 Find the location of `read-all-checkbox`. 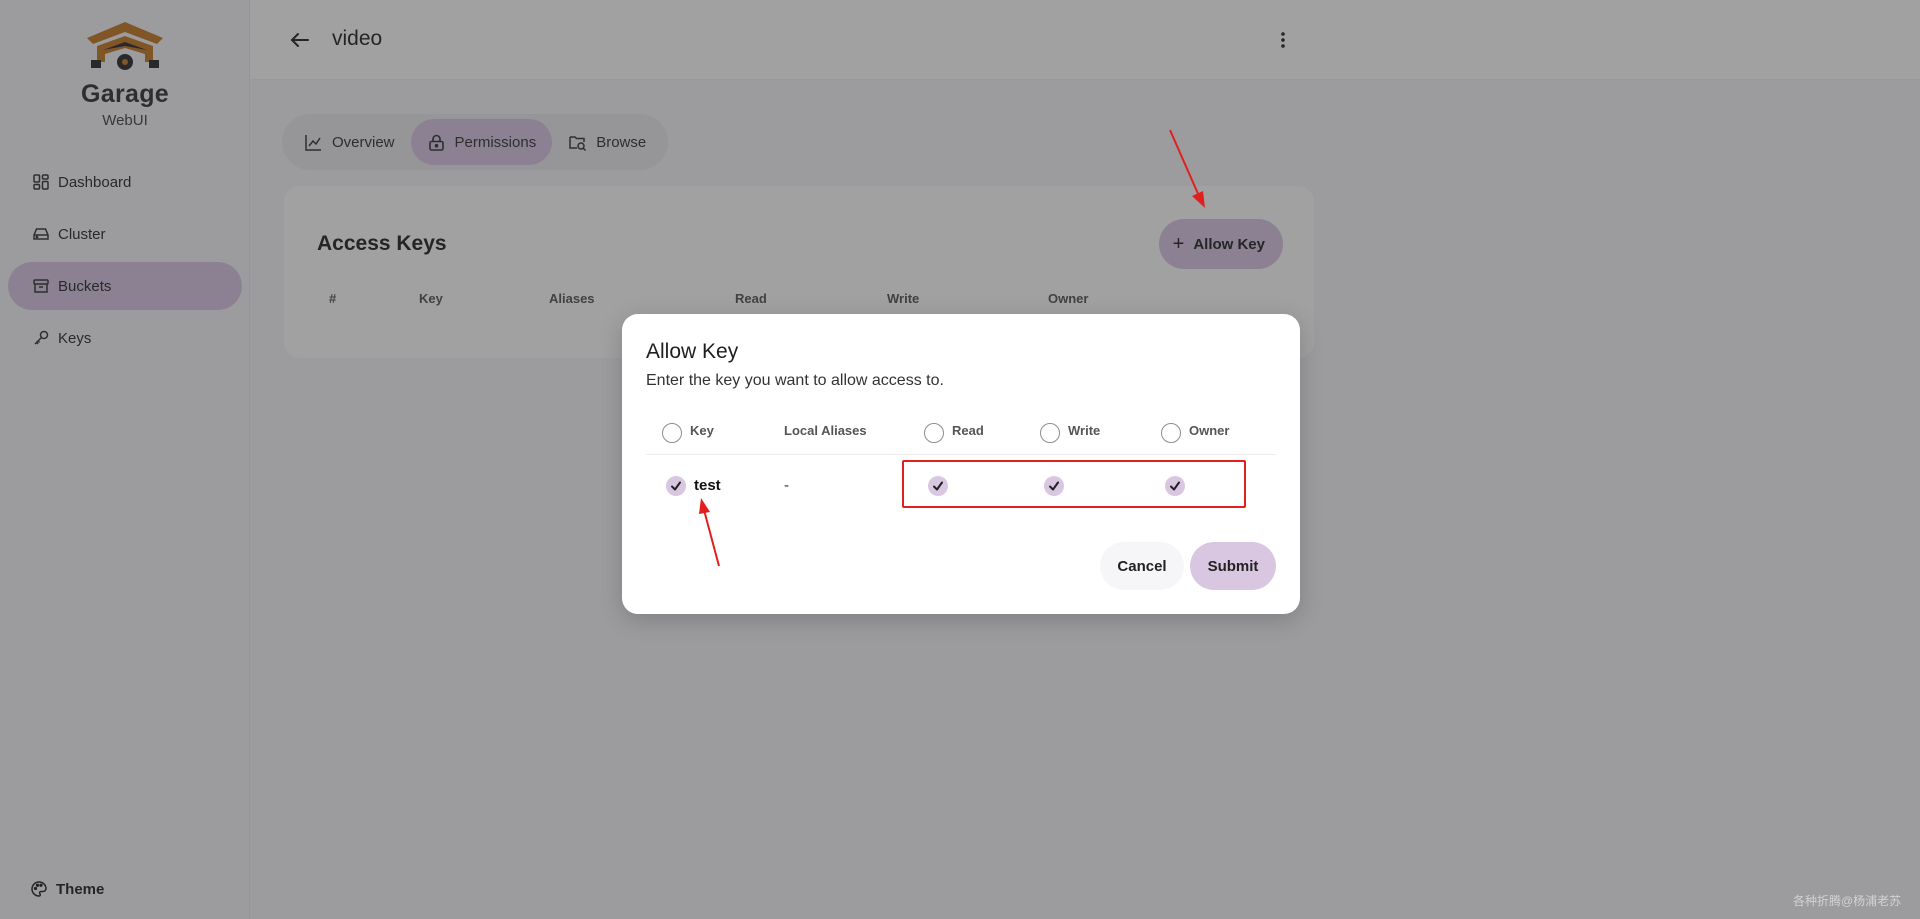

read-all-checkbox is located at coordinates (934, 433).